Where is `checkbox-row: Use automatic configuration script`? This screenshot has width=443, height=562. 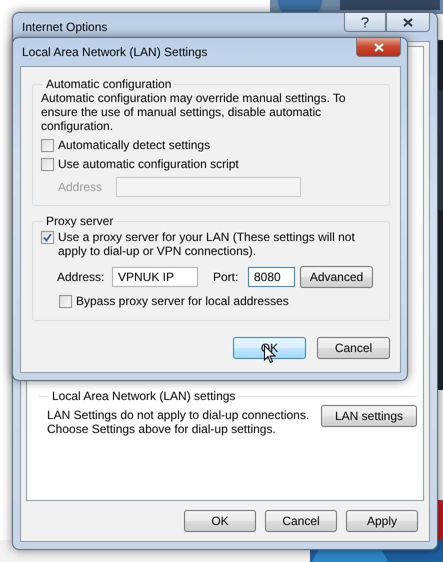 checkbox-row: Use automatic configuration script is located at coordinates (211, 164).